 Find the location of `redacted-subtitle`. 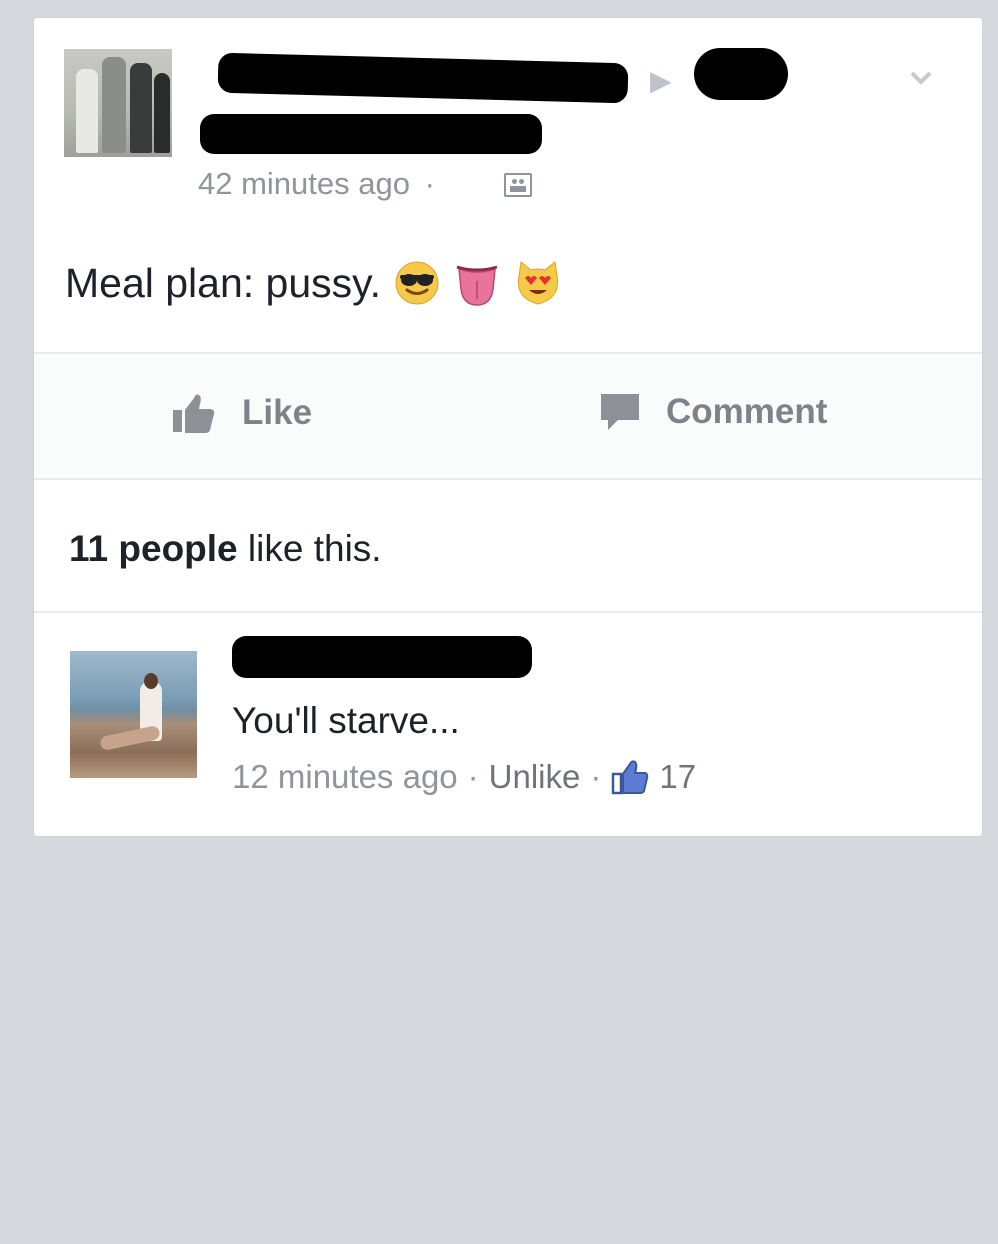

redacted-subtitle is located at coordinates (371, 134).